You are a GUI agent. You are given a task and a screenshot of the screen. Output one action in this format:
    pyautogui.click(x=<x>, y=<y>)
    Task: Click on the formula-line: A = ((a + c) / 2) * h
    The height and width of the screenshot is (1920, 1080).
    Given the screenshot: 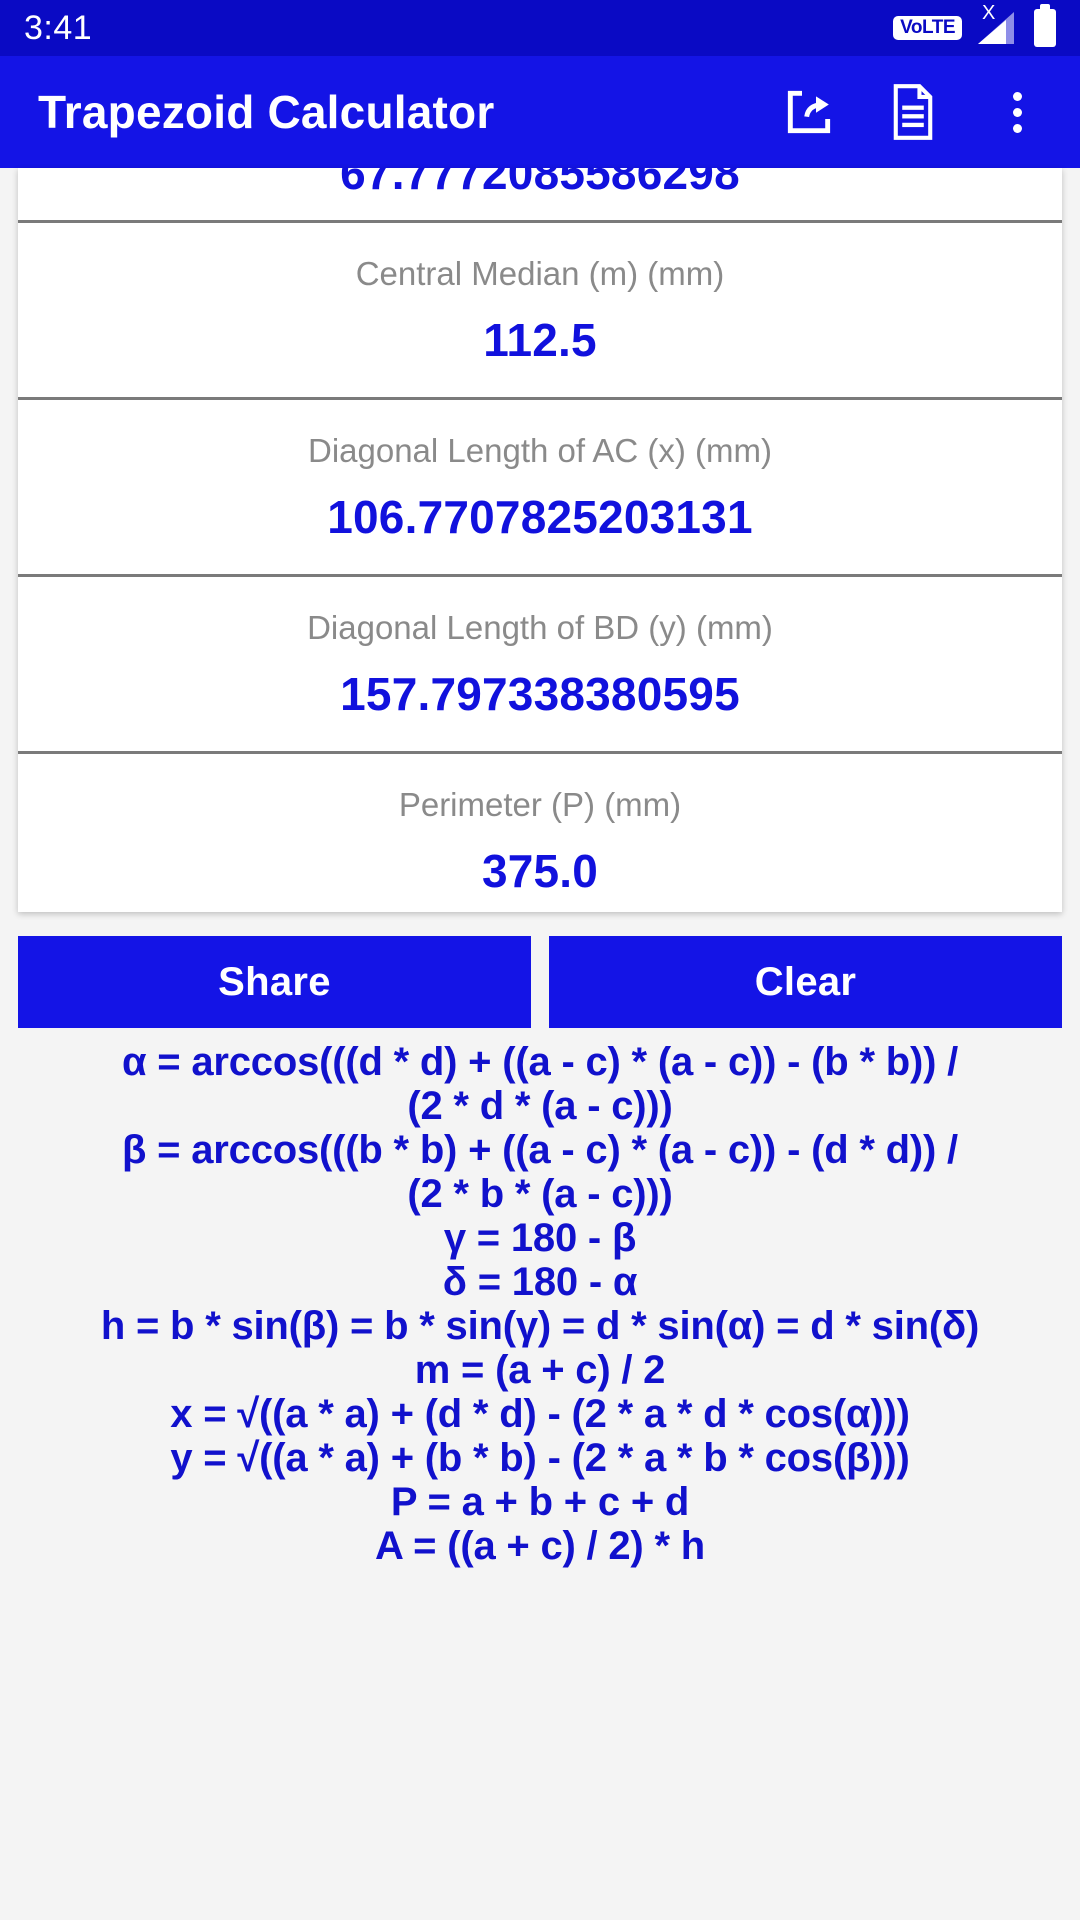 What is the action you would take?
    pyautogui.click(x=540, y=1546)
    